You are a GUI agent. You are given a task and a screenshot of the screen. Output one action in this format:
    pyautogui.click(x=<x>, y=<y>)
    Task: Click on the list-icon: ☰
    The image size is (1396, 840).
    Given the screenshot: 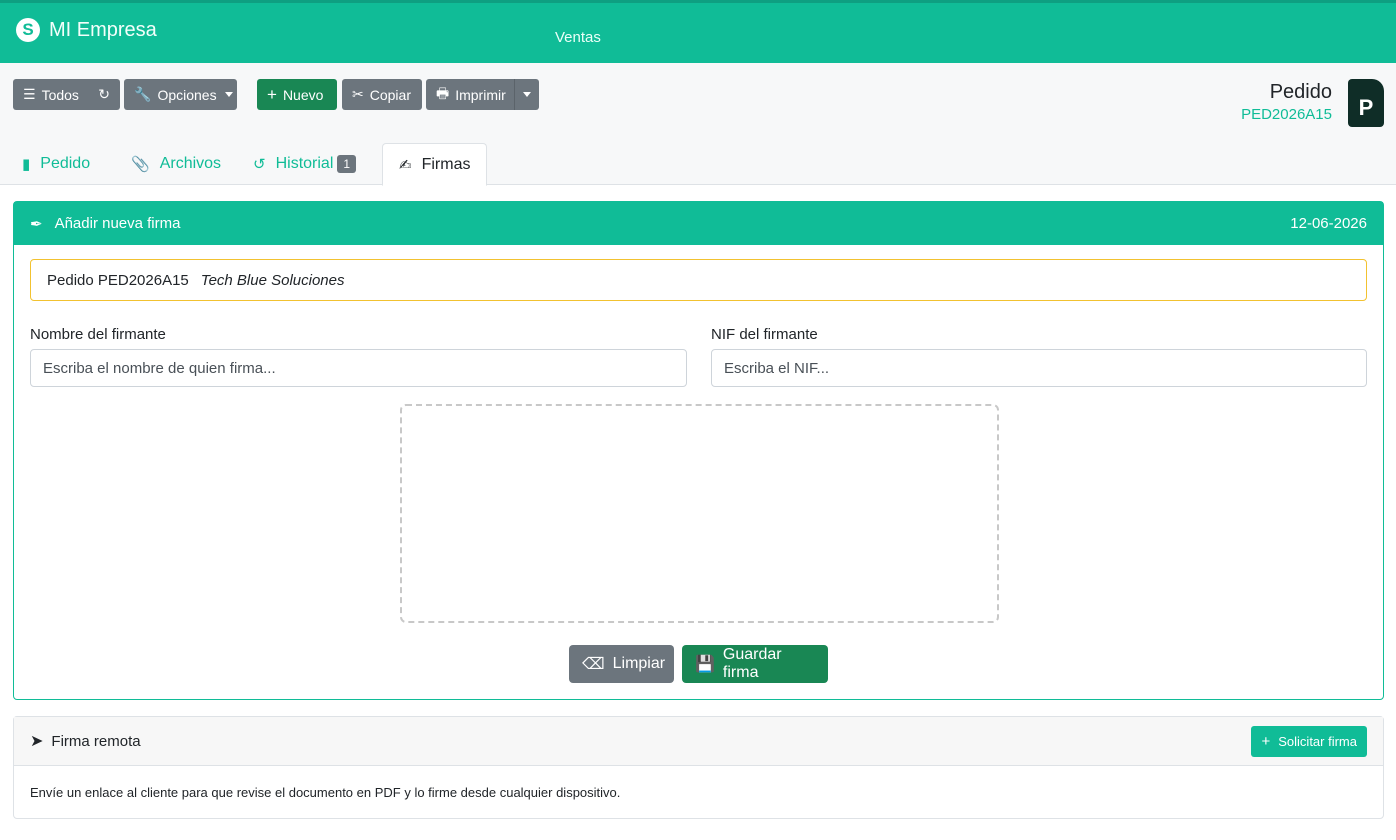 What is the action you would take?
    pyautogui.click(x=29, y=94)
    